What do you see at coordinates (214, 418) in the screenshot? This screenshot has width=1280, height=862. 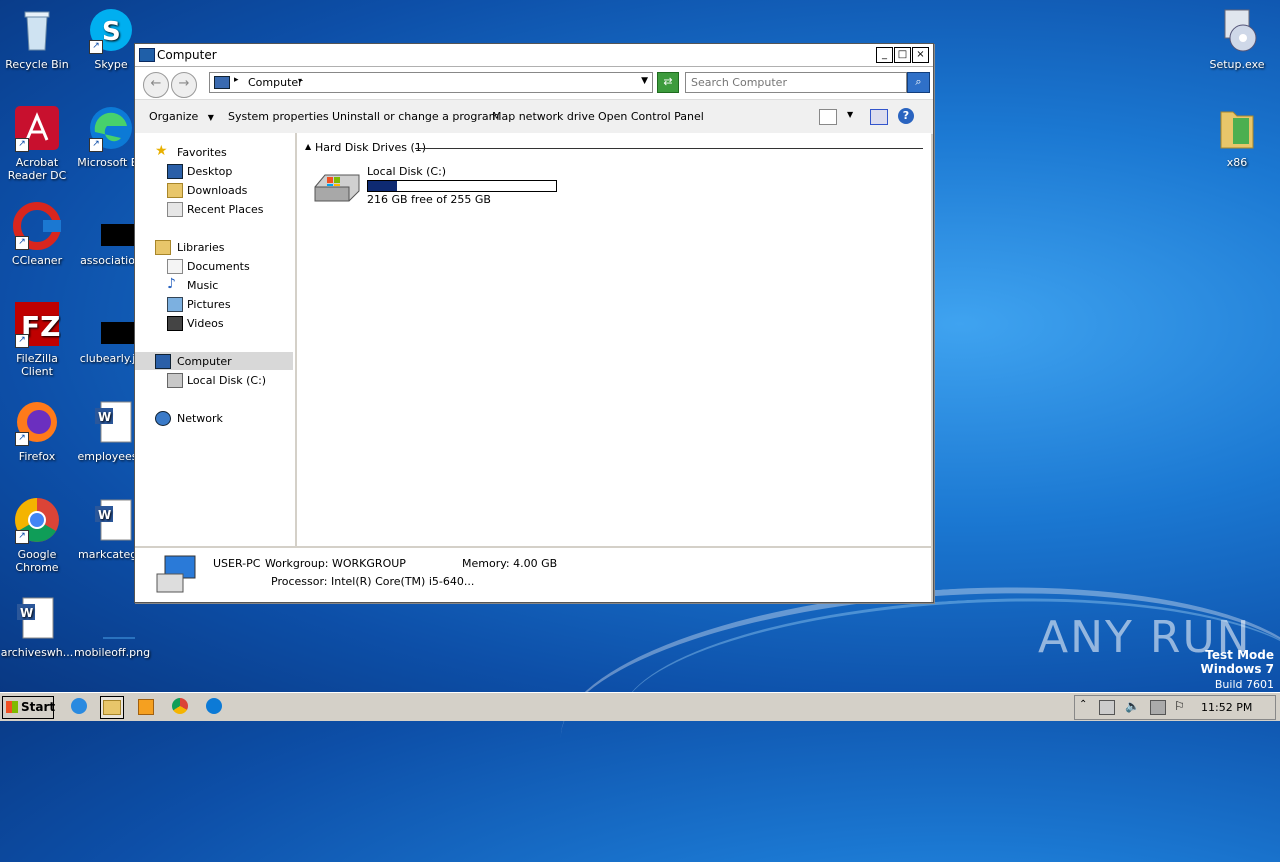 I see `nav-network: Network` at bounding box center [214, 418].